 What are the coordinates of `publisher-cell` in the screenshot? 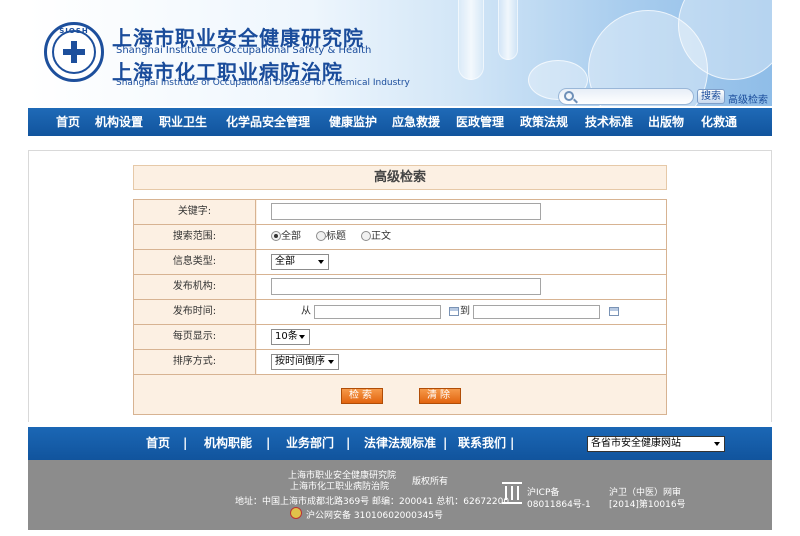 It's located at (461, 287).